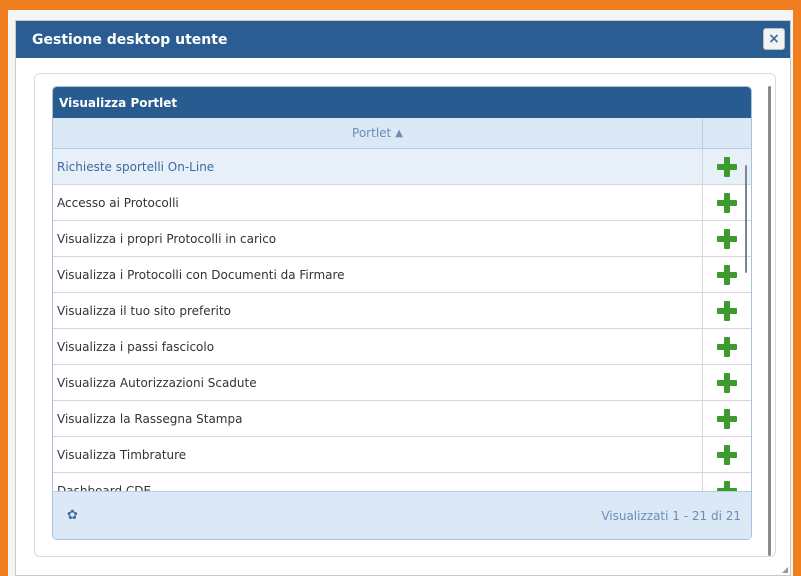  What do you see at coordinates (144, 310) in the screenshot?
I see `list-item-label: Visualizza il tuo sito preferito` at bounding box center [144, 310].